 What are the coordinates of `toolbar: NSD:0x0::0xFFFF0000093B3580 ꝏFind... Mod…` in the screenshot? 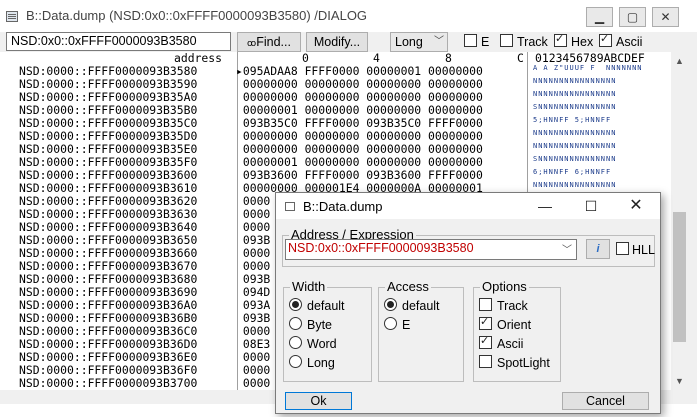 It's located at (348, 42).